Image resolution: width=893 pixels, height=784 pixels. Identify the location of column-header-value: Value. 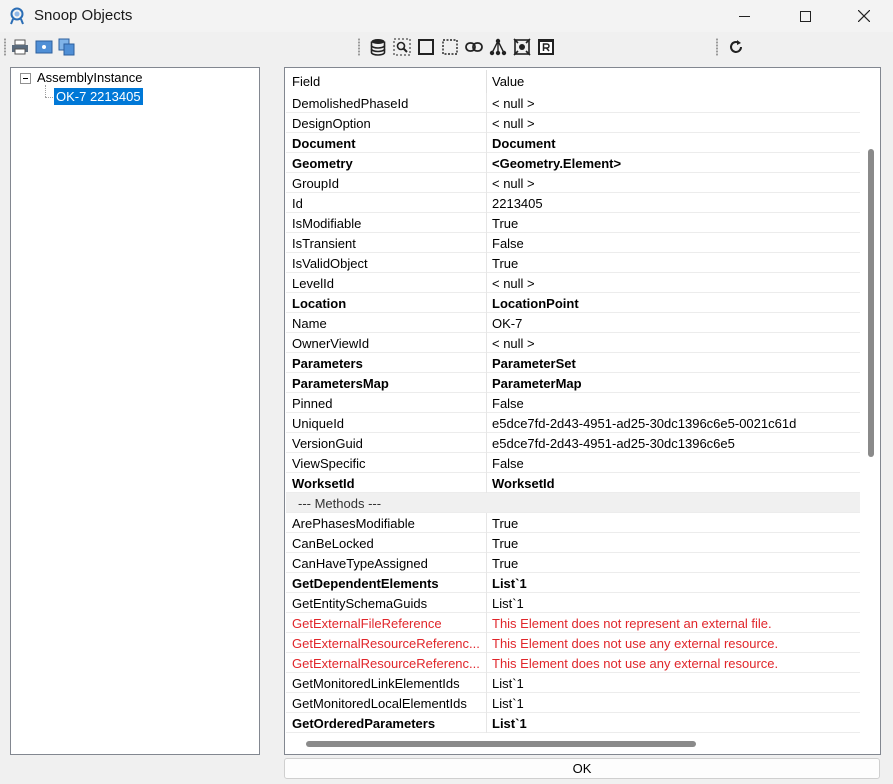
(508, 81).